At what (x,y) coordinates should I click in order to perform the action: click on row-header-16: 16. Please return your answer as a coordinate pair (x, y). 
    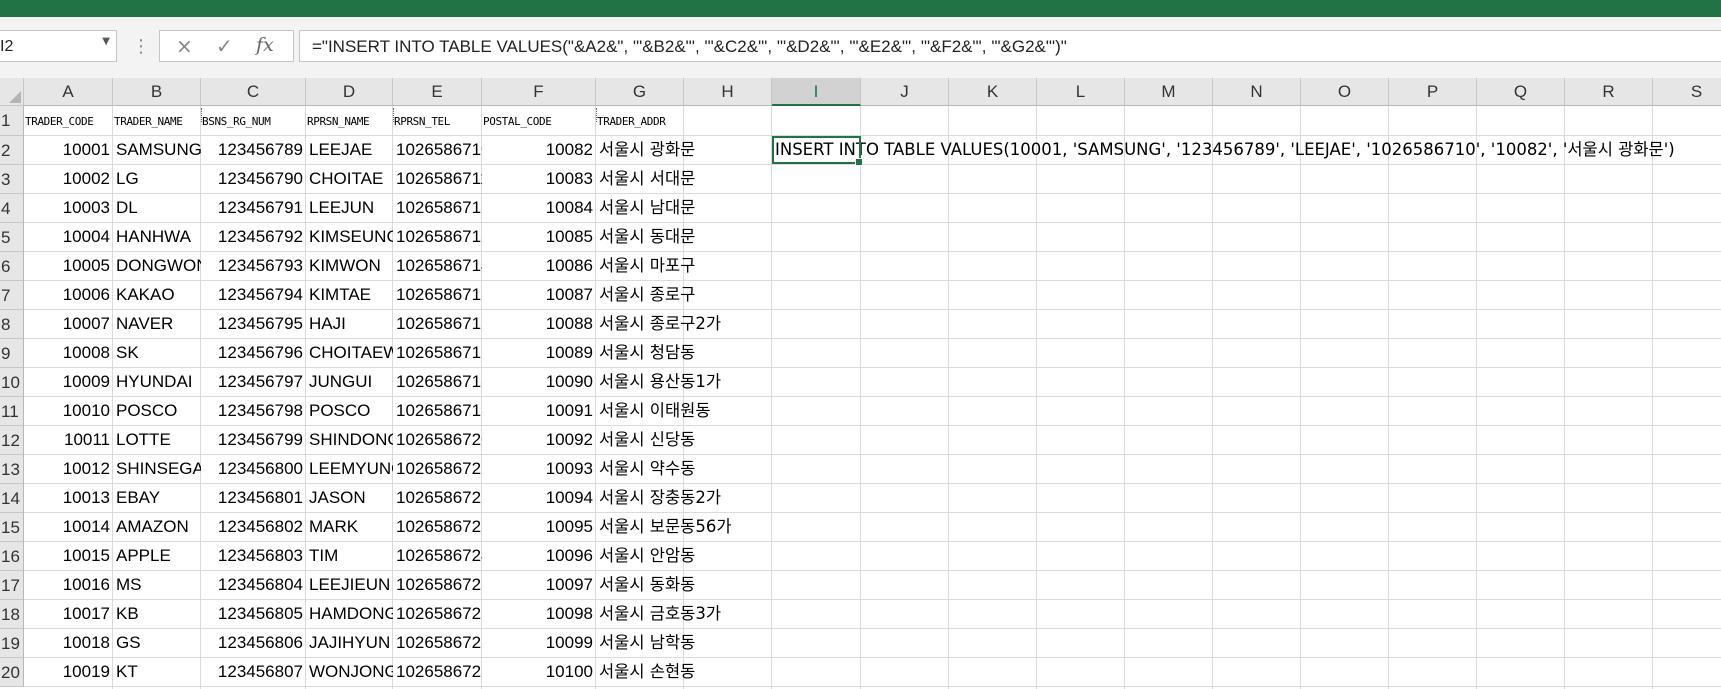
    Looking at the image, I should click on (12, 556).